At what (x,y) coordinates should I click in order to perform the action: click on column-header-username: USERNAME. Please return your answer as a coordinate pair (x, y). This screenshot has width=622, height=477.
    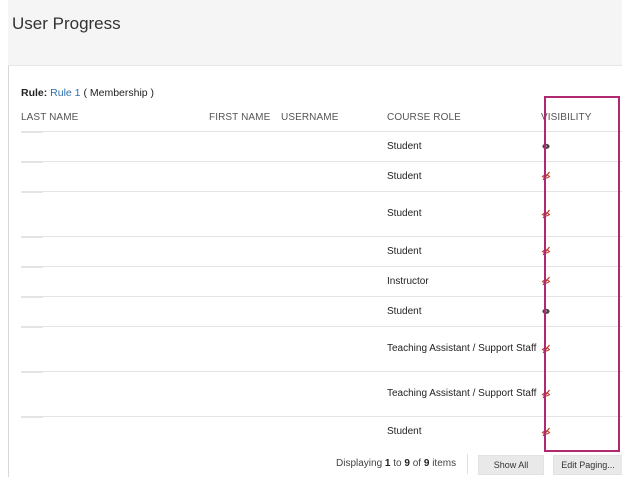
    Looking at the image, I should click on (334, 117).